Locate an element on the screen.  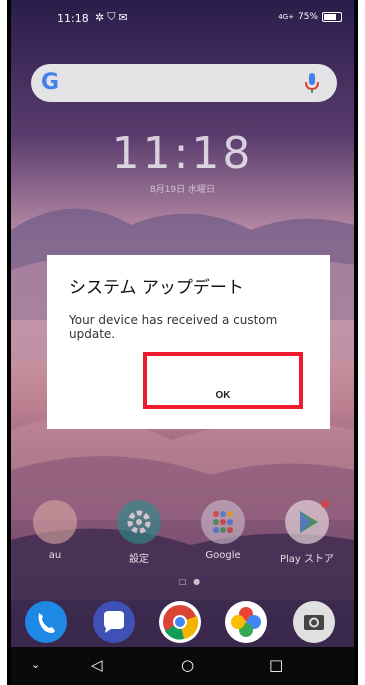
app-label: 設定 is located at coordinates (139, 559).